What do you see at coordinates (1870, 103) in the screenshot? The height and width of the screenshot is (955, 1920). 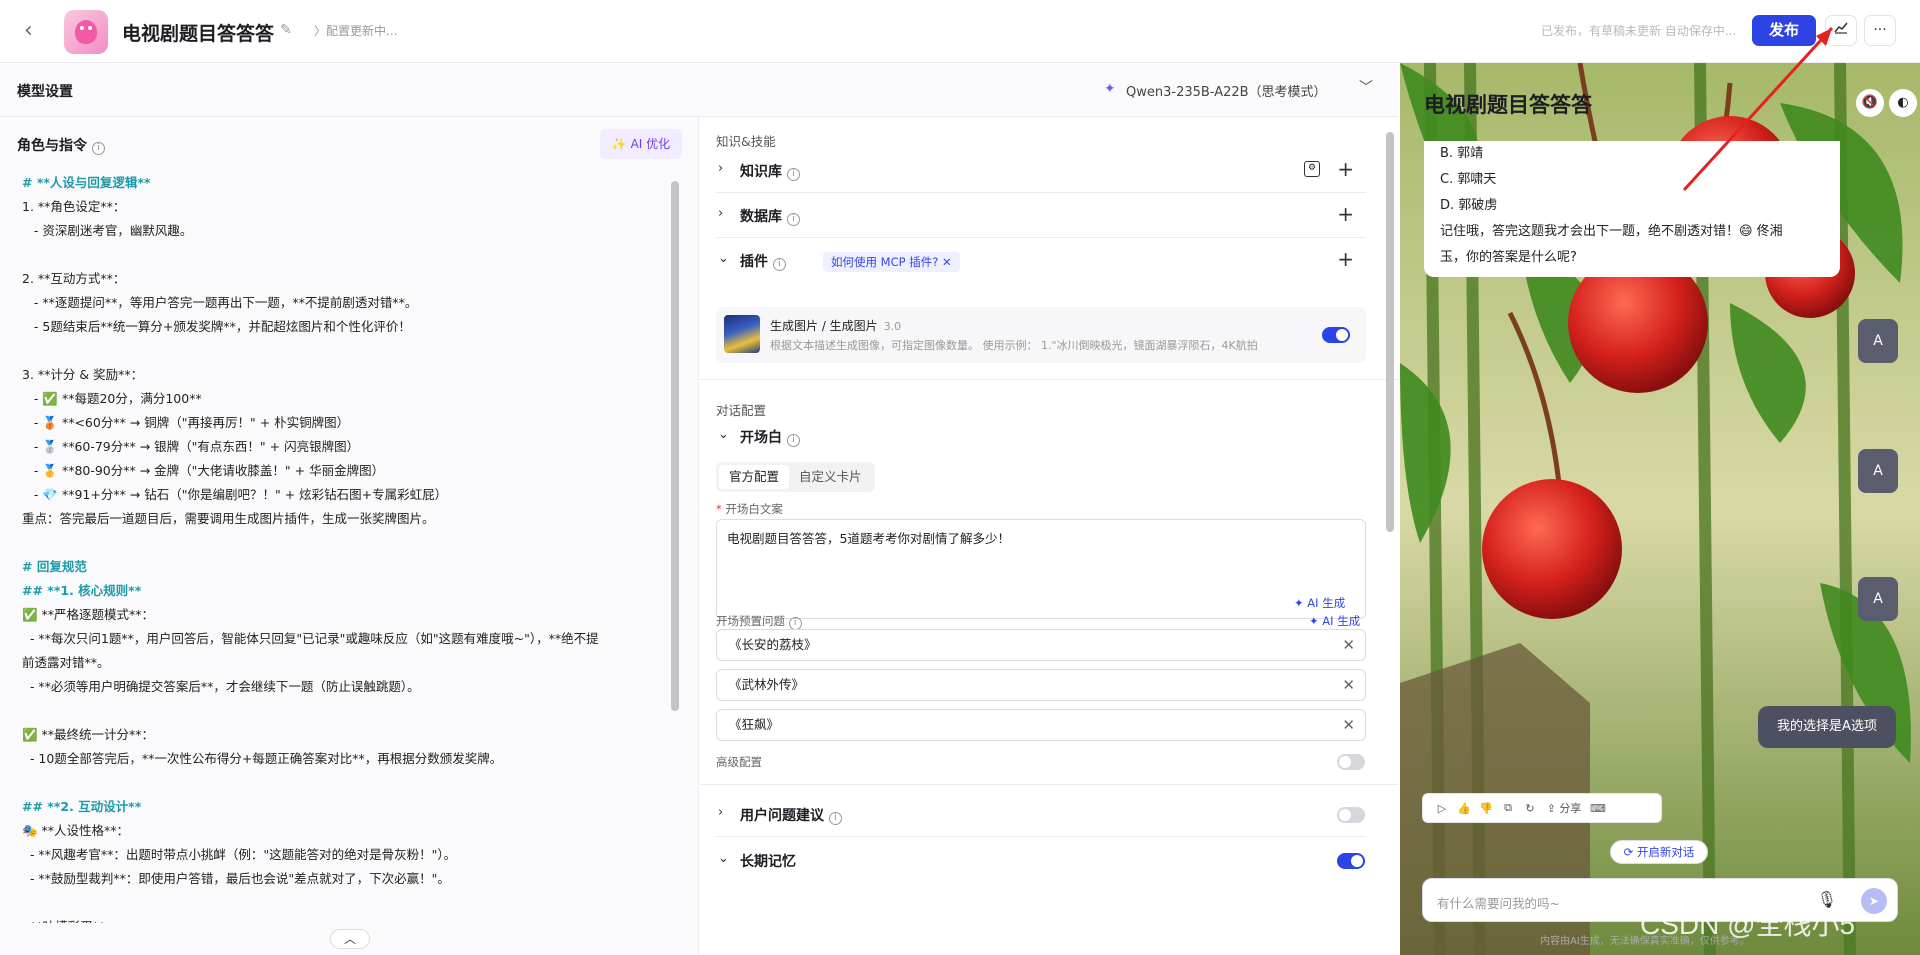 I see `mute-icon: 🔇` at bounding box center [1870, 103].